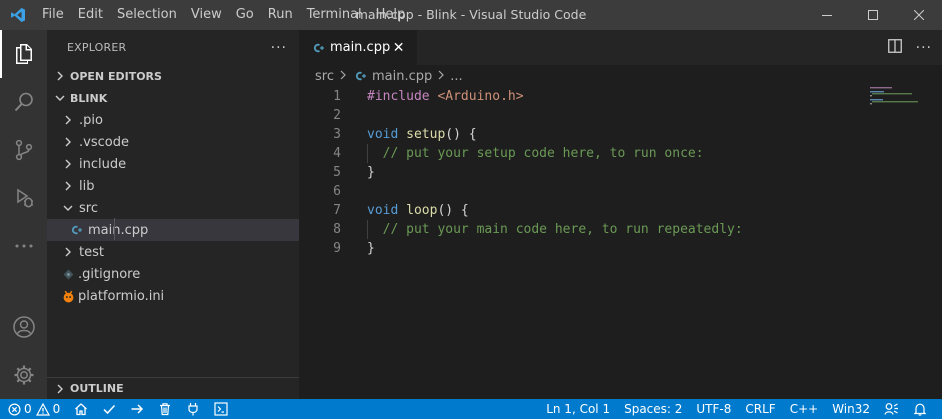 This screenshot has height=419, width=942. I want to click on vscode-logo-icon, so click(17, 15).